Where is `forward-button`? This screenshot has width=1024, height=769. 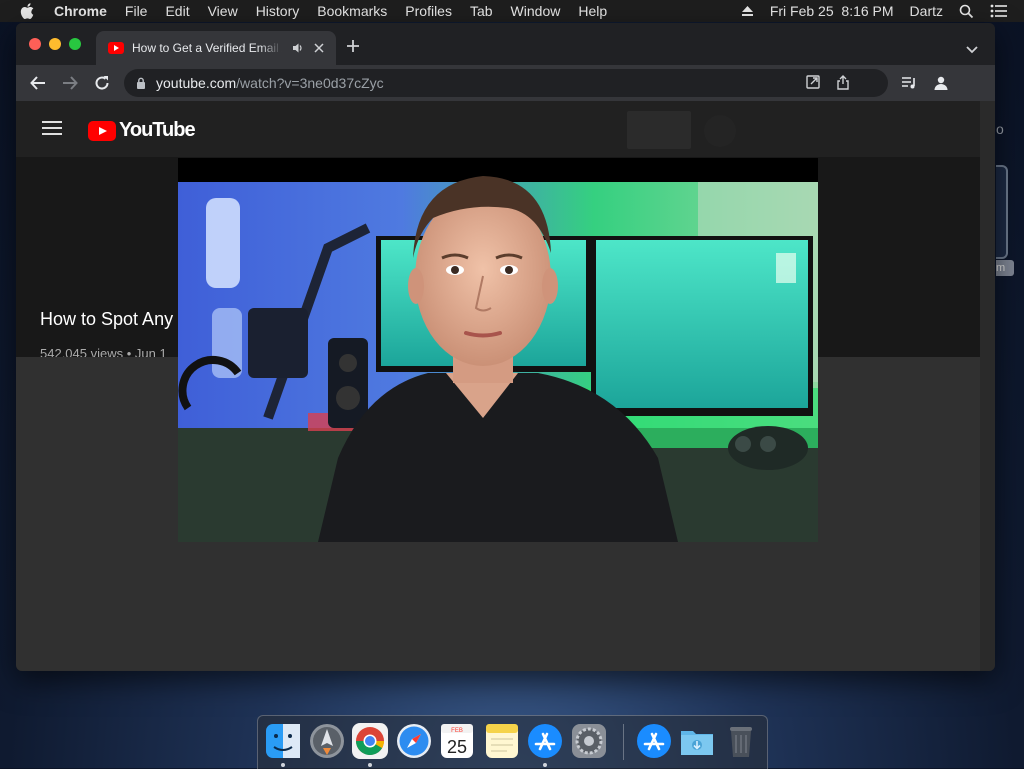 forward-button is located at coordinates (70, 83).